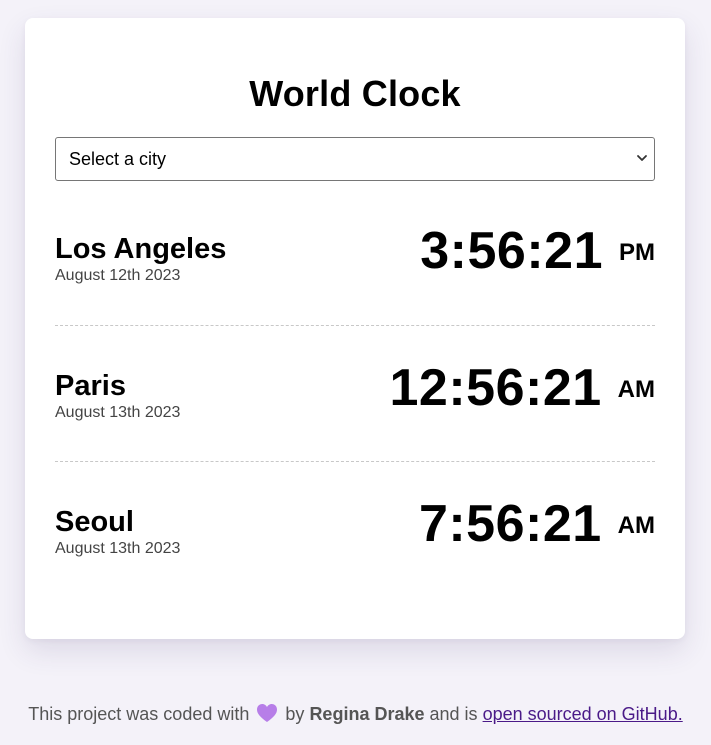  I want to click on city-select: Select a city, so click(355, 159).